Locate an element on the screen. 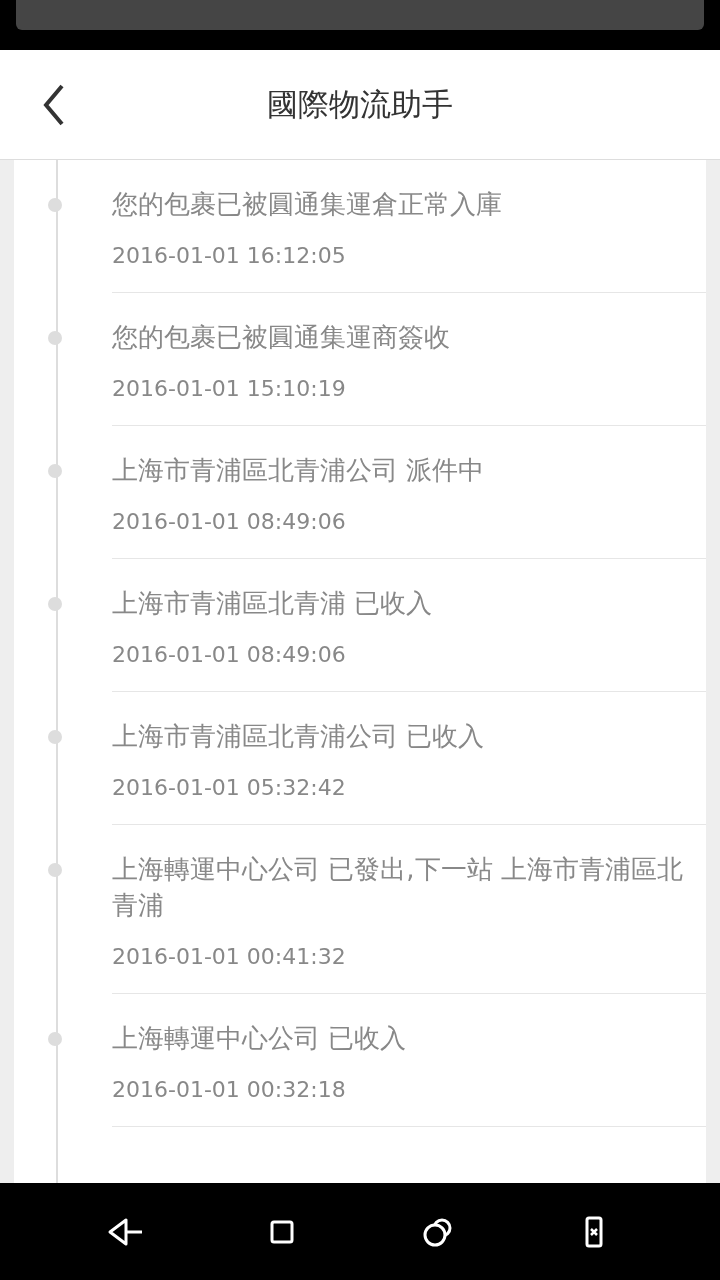 This screenshot has height=1280, width=720. event-time: 2016-01-01 00:32:18 is located at coordinates (229, 1090).